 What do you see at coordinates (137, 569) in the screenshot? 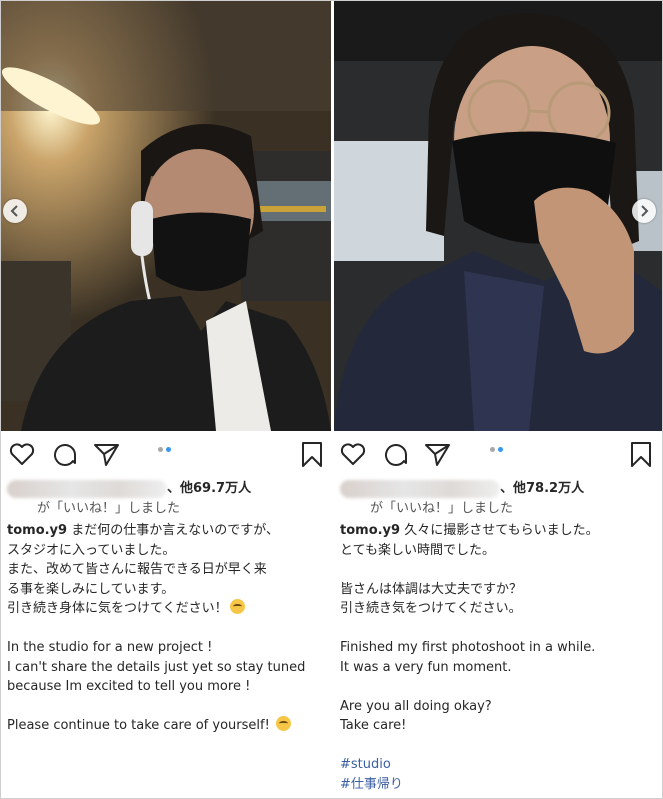
I see `caption-line: また、改めて皆さんに報告できる日が早く来` at bounding box center [137, 569].